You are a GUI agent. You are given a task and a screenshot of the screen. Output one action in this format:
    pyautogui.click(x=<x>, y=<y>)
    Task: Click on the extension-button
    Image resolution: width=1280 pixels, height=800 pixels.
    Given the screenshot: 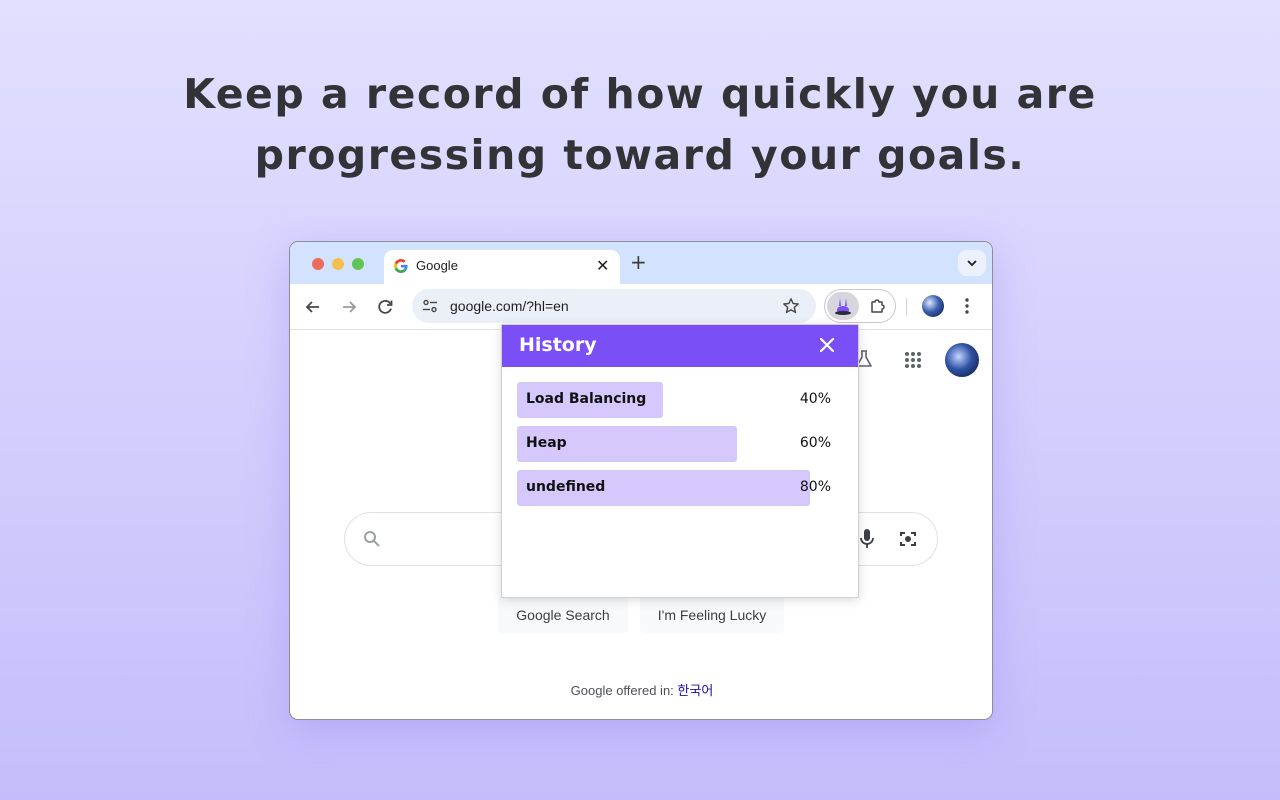 What is the action you would take?
    pyautogui.click(x=843, y=306)
    